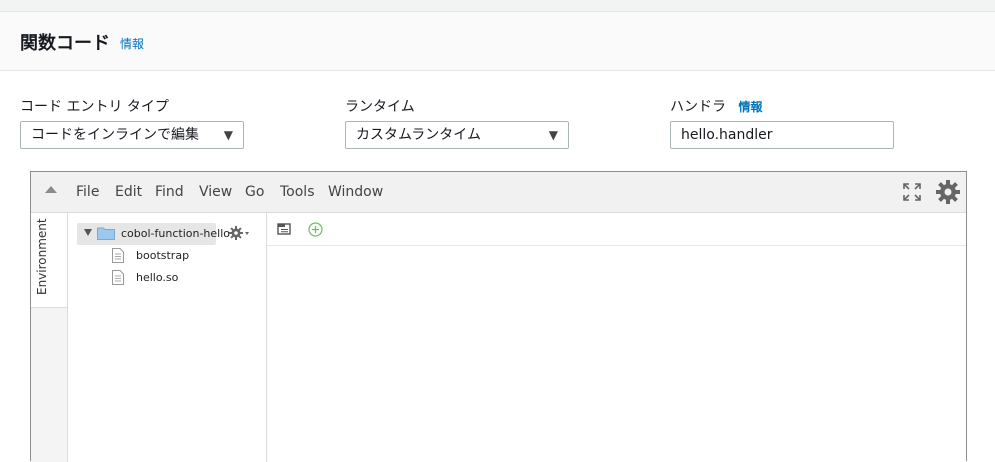  I want to click on file-label: hello.so, so click(157, 277).